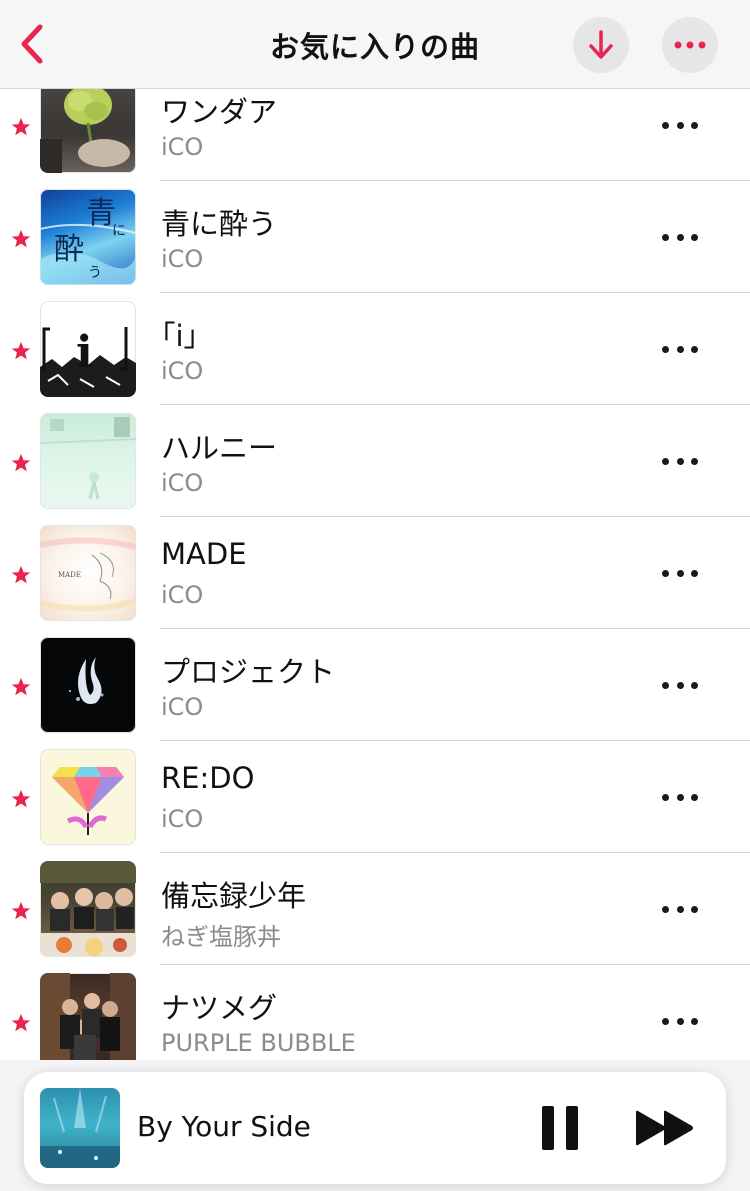 This screenshot has height=1191, width=750. I want to click on song-title: 備忘録少年, so click(234, 896).